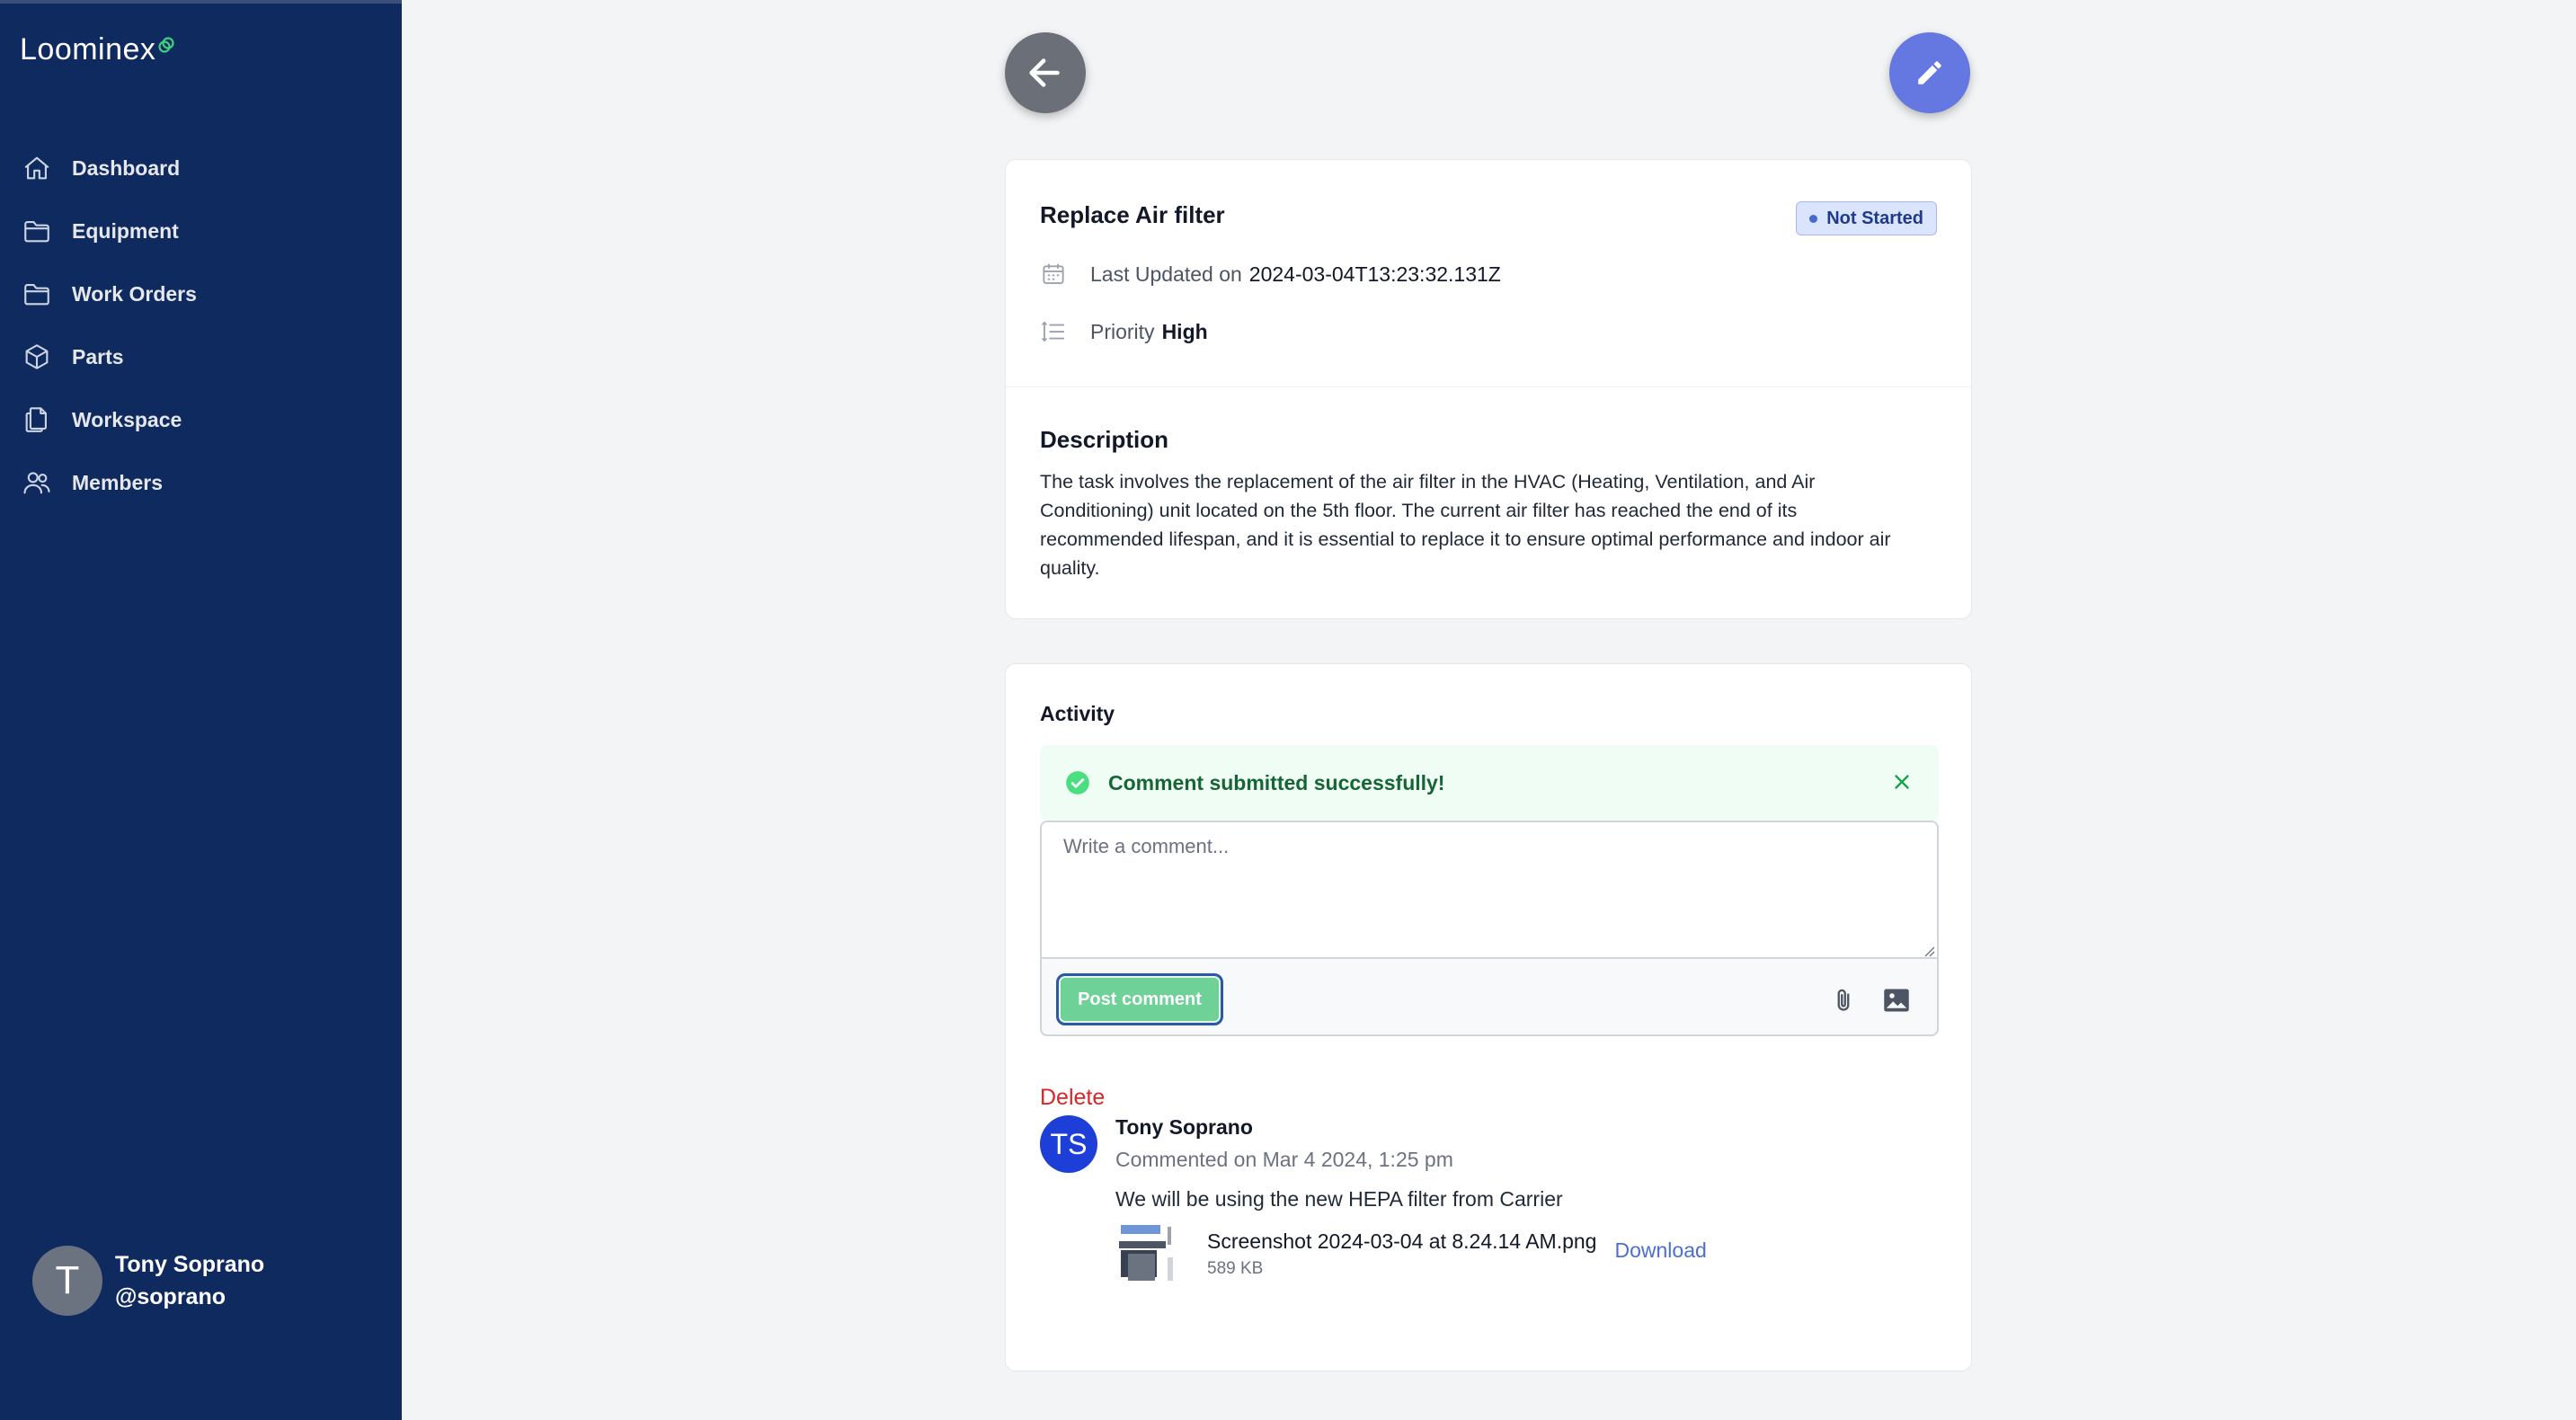  What do you see at coordinates (1166, 274) in the screenshot?
I see `last-updated-label: Last Updated on` at bounding box center [1166, 274].